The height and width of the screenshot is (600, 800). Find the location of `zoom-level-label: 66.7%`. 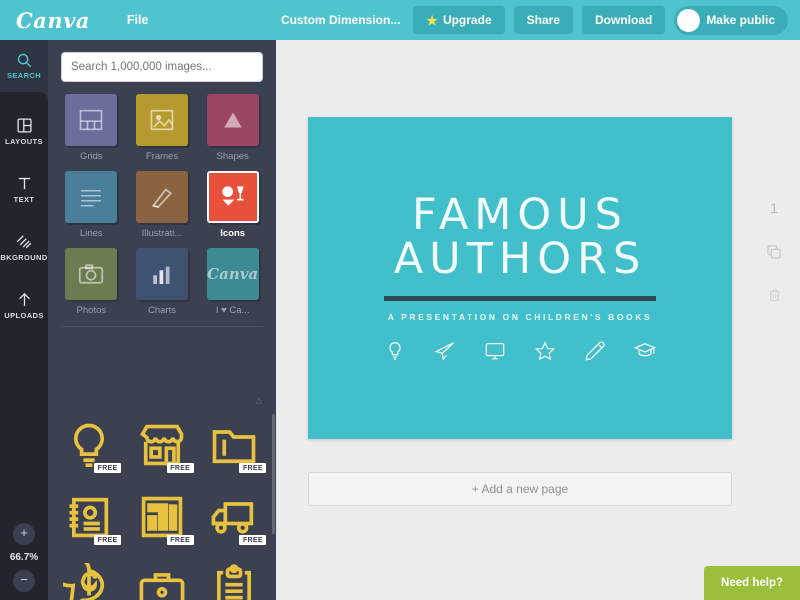

zoom-level-label: 66.7% is located at coordinates (24, 557).